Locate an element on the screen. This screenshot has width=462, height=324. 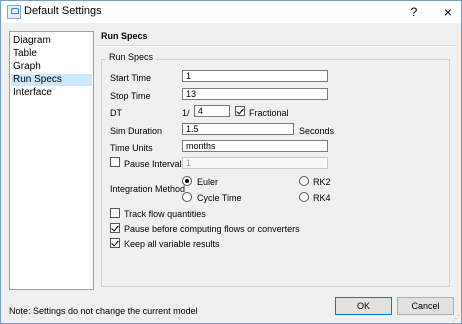
dt-prefix: 1/ is located at coordinates (186, 113).